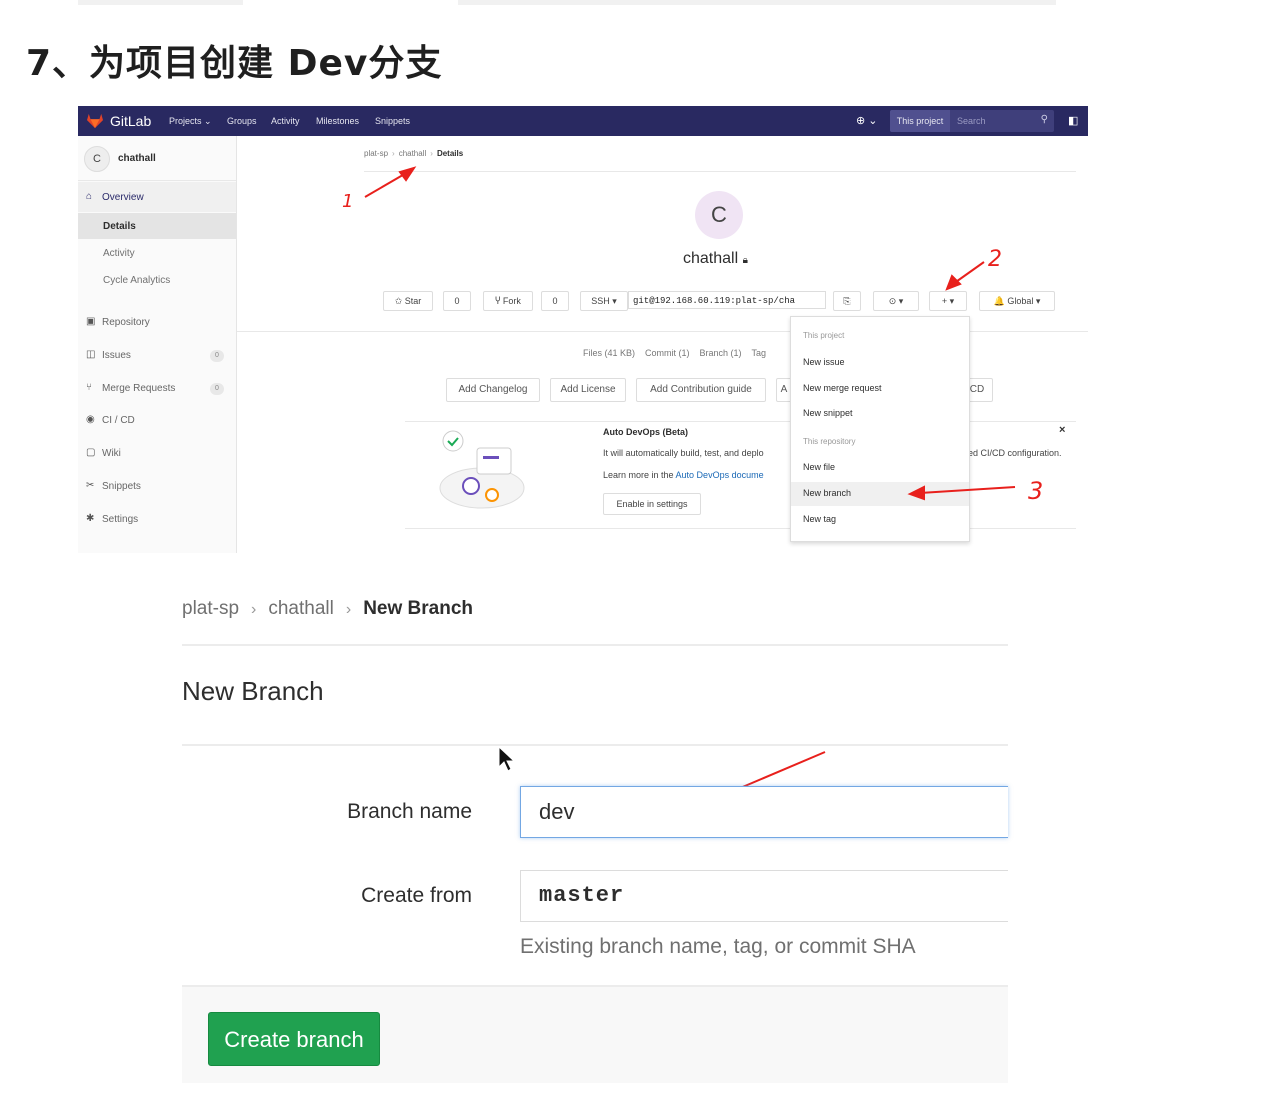 The height and width of the screenshot is (1097, 1281). Describe the element at coordinates (1073, 120) in the screenshot. I see `todos-icon: ◧` at that location.